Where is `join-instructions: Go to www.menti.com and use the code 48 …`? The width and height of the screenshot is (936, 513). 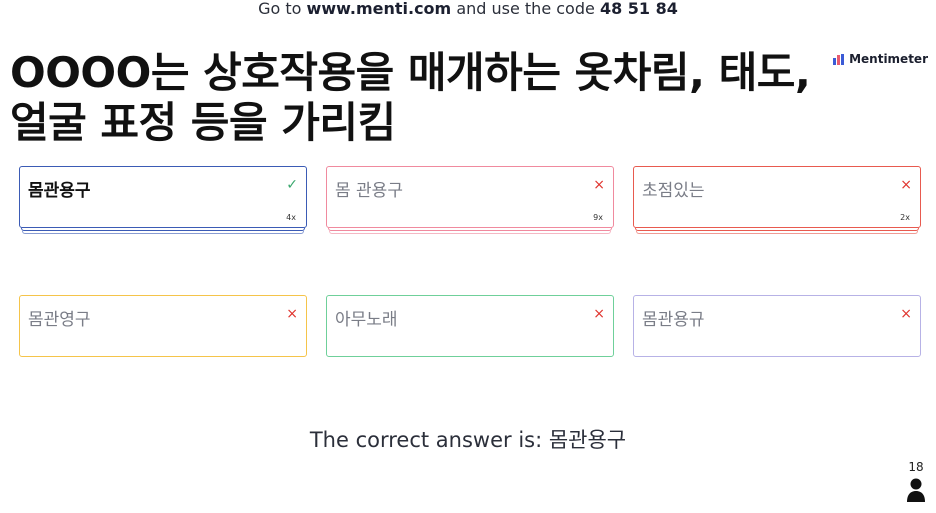
join-instructions: Go to www.menti.com and use the code 48 … is located at coordinates (468, 9).